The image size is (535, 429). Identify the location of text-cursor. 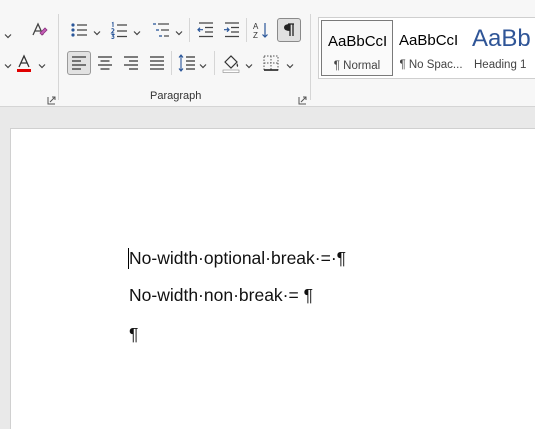
(128, 258).